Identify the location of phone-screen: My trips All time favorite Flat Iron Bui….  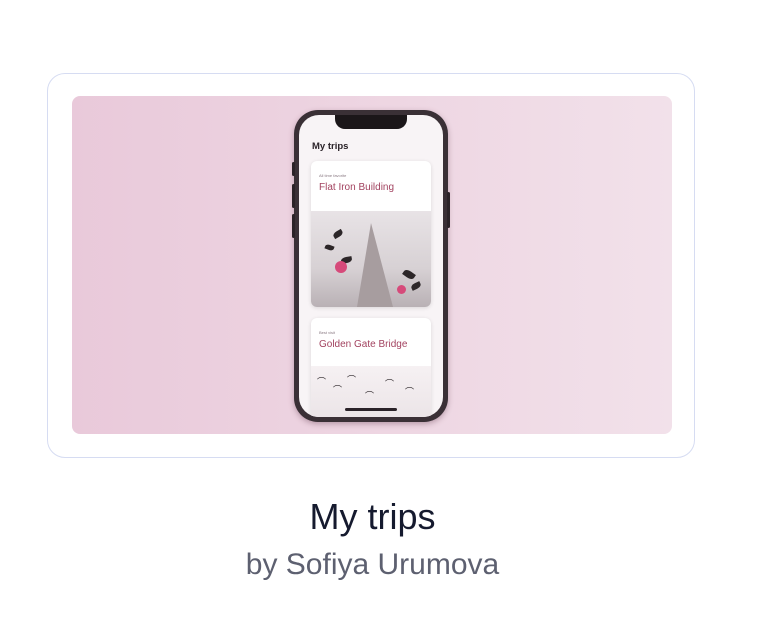
(371, 266).